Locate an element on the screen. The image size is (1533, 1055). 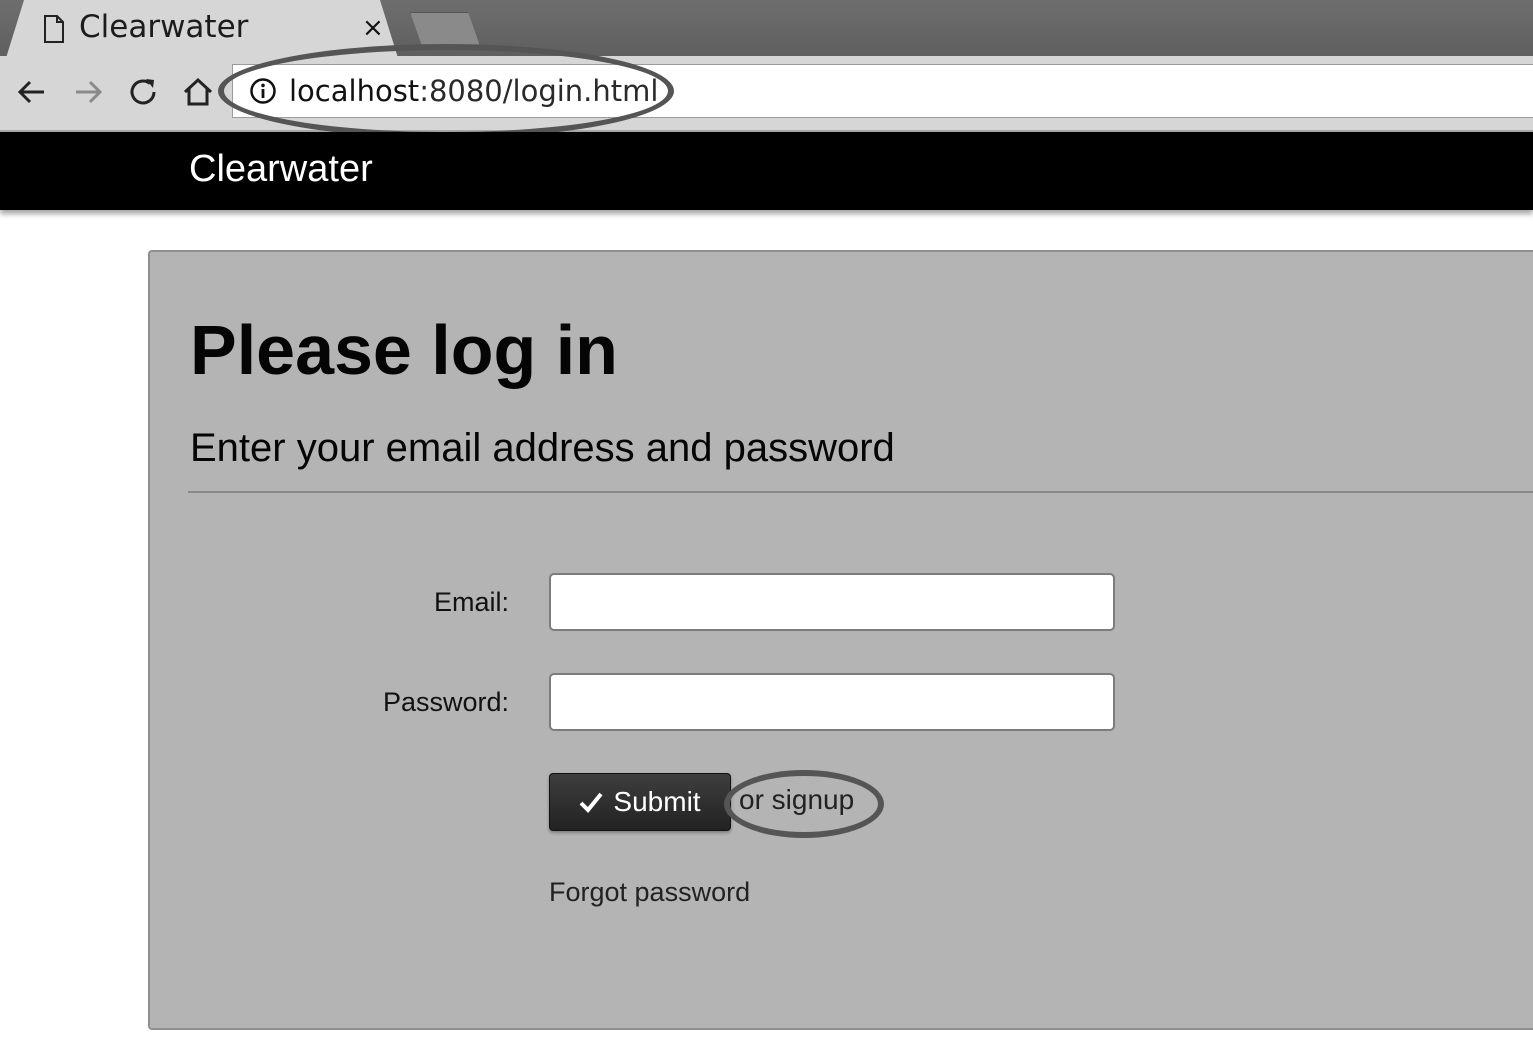
browser-tab: Clearwater × is located at coordinates (202, 29).